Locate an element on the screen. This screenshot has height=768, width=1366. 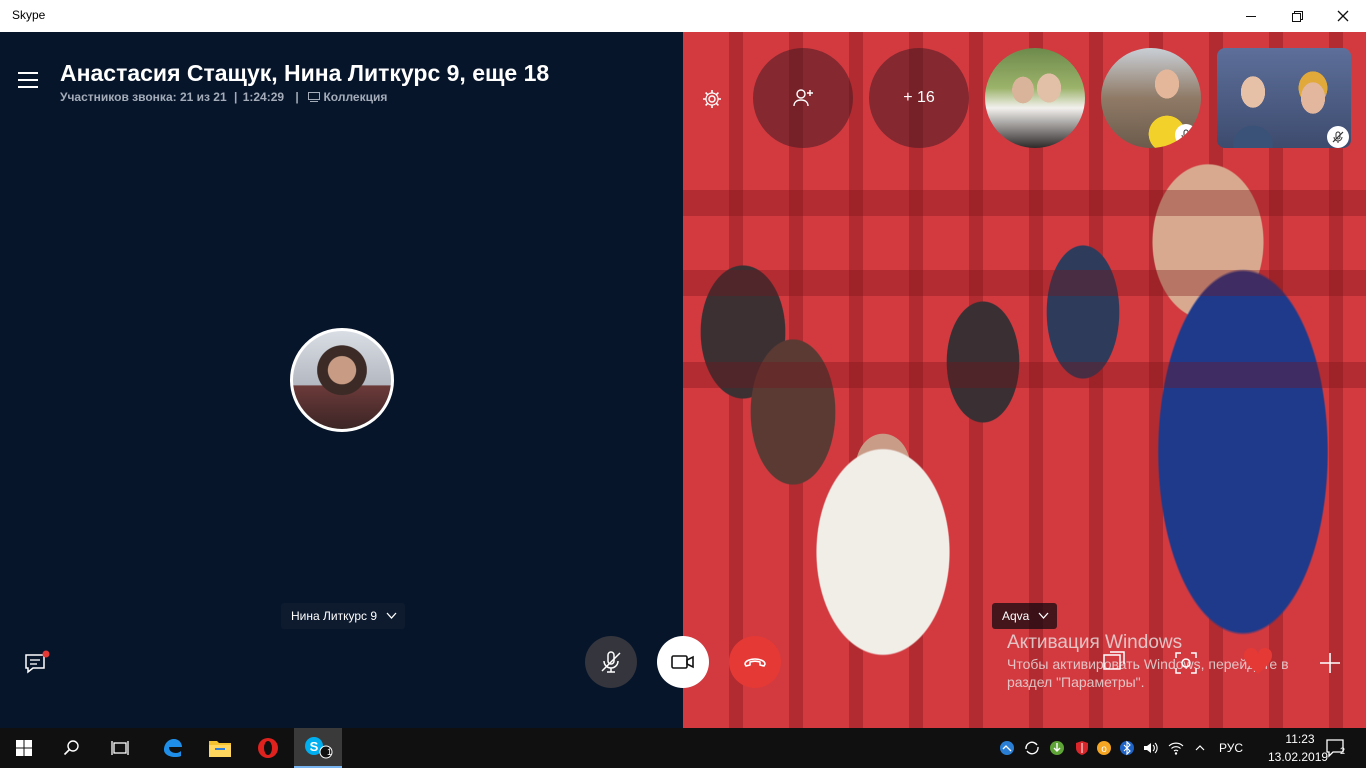
taskbar-edge is located at coordinates (172, 748).